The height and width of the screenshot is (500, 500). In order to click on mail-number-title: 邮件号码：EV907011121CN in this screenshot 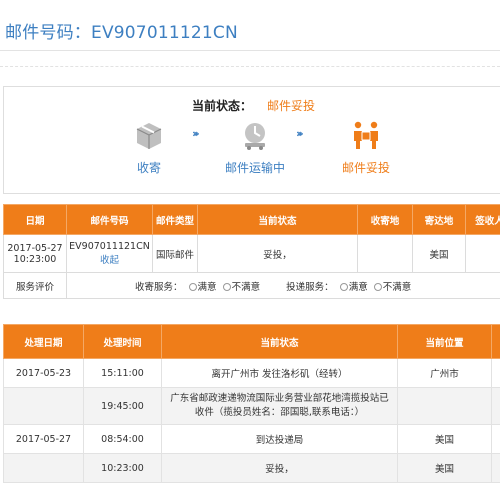, I will do `click(121, 33)`.